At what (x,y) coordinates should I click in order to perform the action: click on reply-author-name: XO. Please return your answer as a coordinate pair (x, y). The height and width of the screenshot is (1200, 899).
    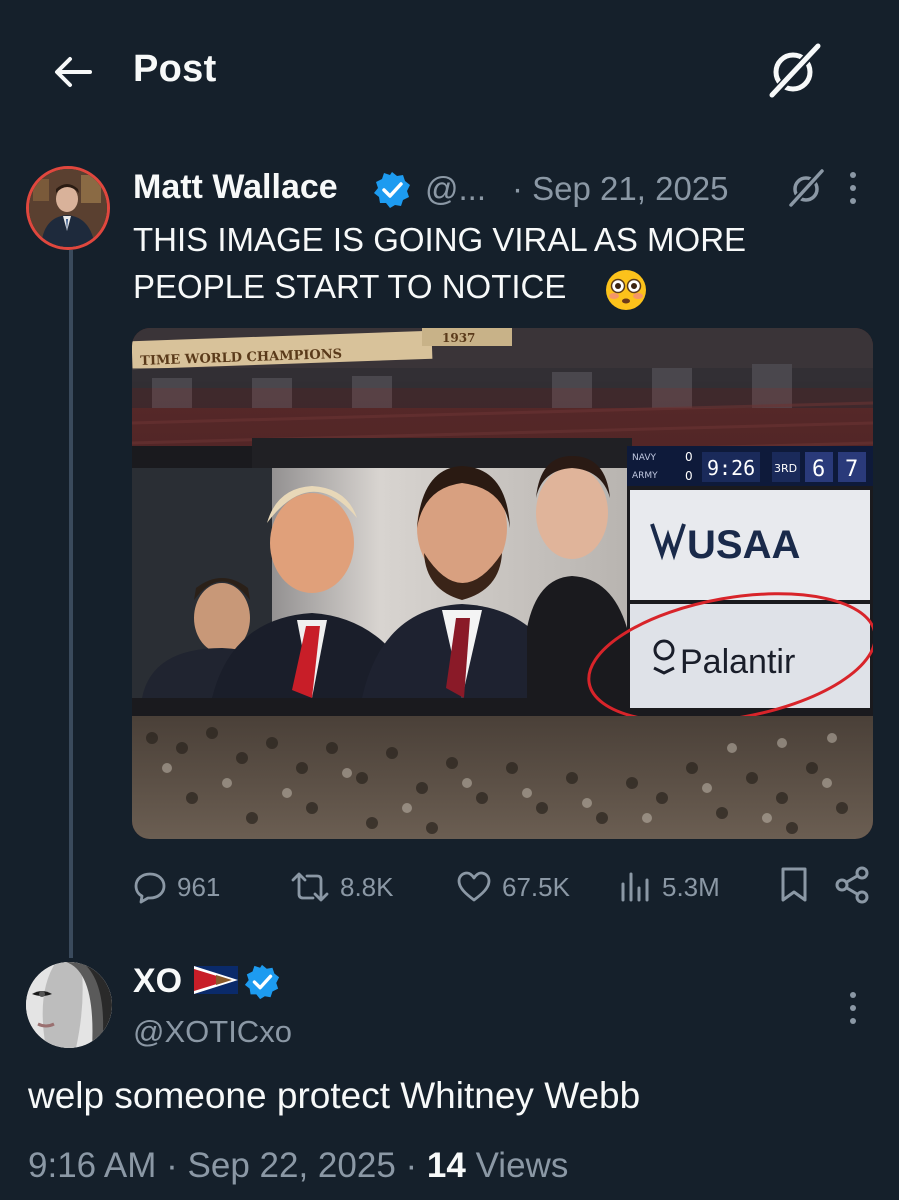
    Looking at the image, I should click on (157, 981).